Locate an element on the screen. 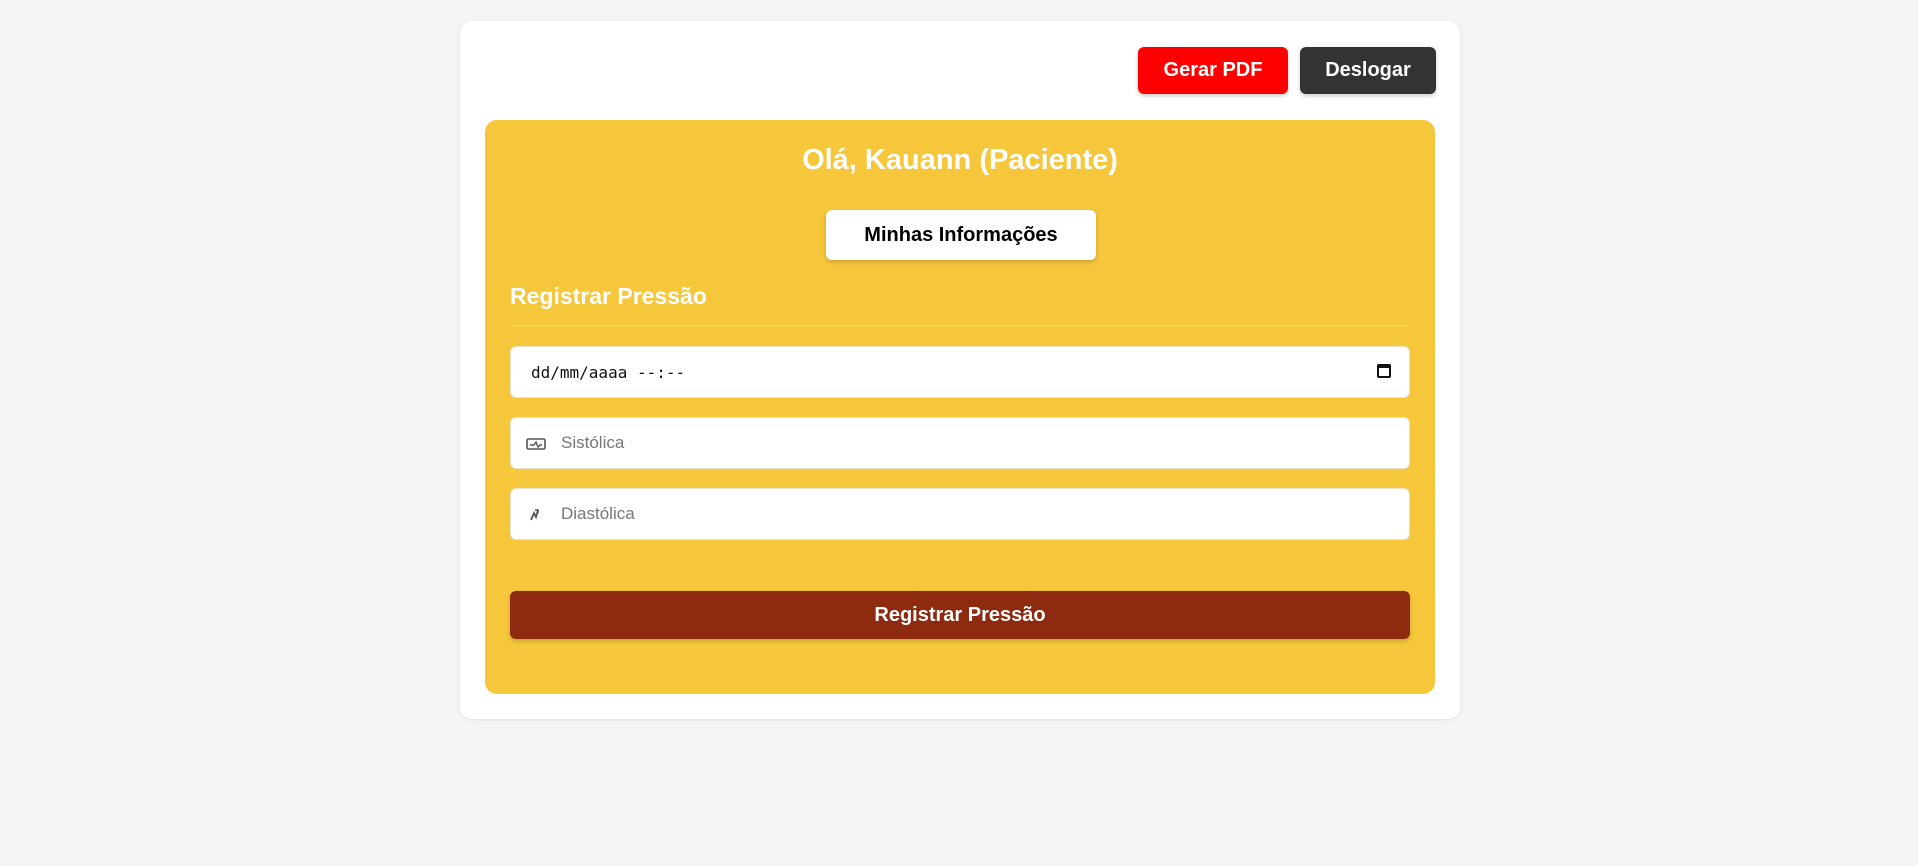 Image resolution: width=1918 pixels, height=866 pixels. calendar-icon is located at coordinates (1384, 371).